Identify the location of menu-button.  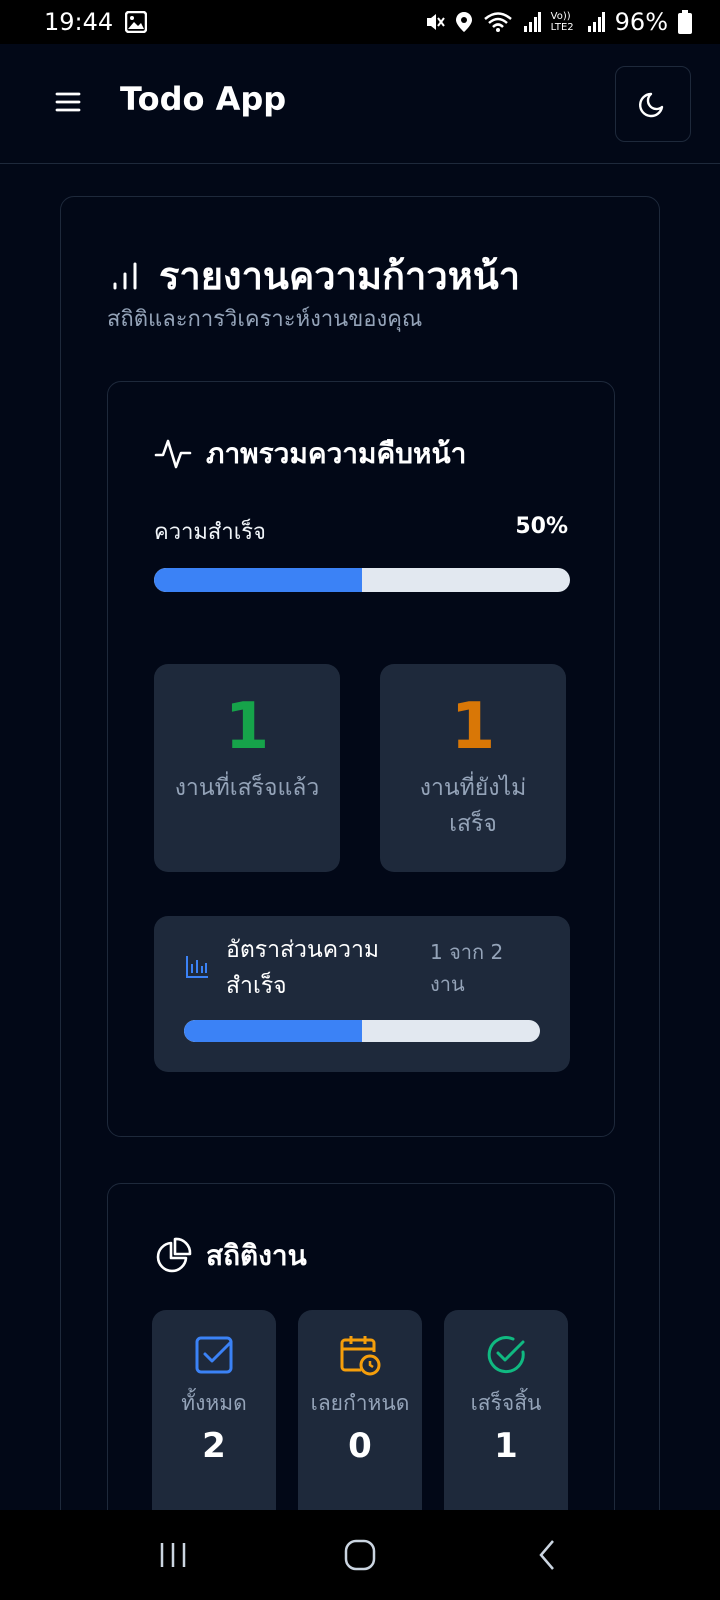
(68, 102).